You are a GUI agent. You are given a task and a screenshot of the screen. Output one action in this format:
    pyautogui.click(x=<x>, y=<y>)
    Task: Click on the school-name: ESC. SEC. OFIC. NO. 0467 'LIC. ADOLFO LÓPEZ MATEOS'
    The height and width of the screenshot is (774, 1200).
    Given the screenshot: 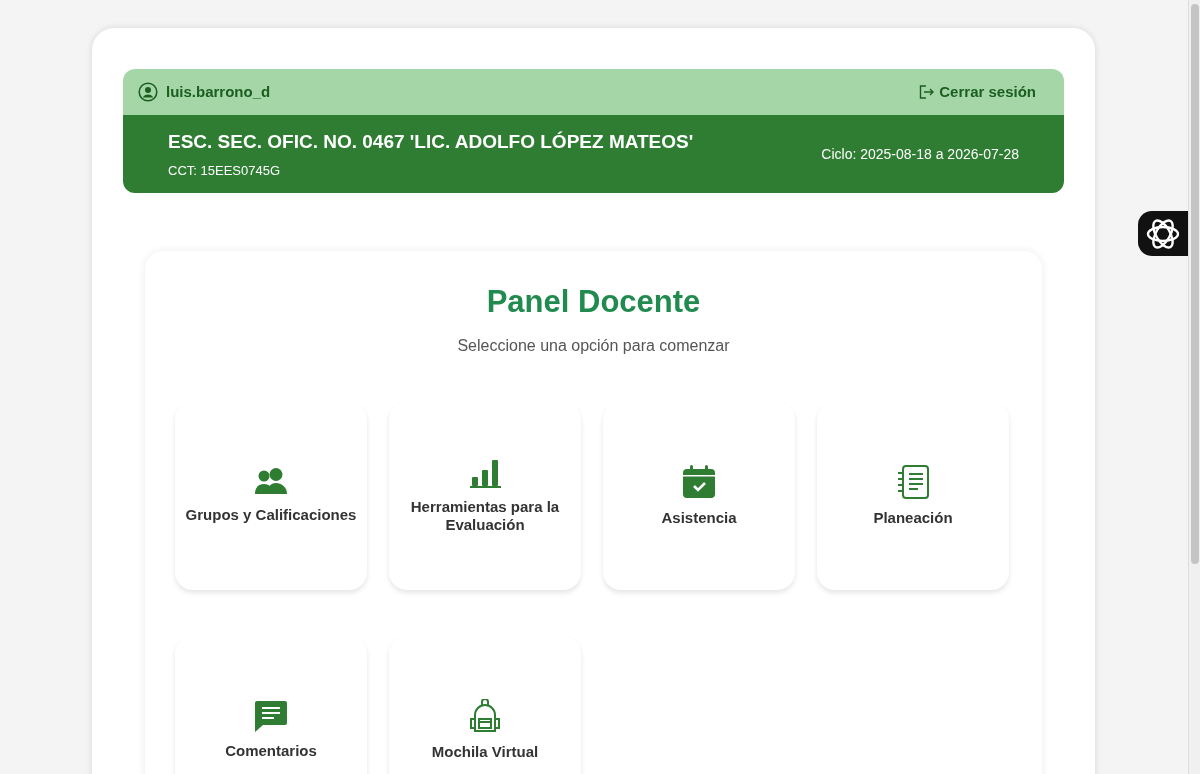 What is the action you would take?
    pyautogui.click(x=431, y=142)
    